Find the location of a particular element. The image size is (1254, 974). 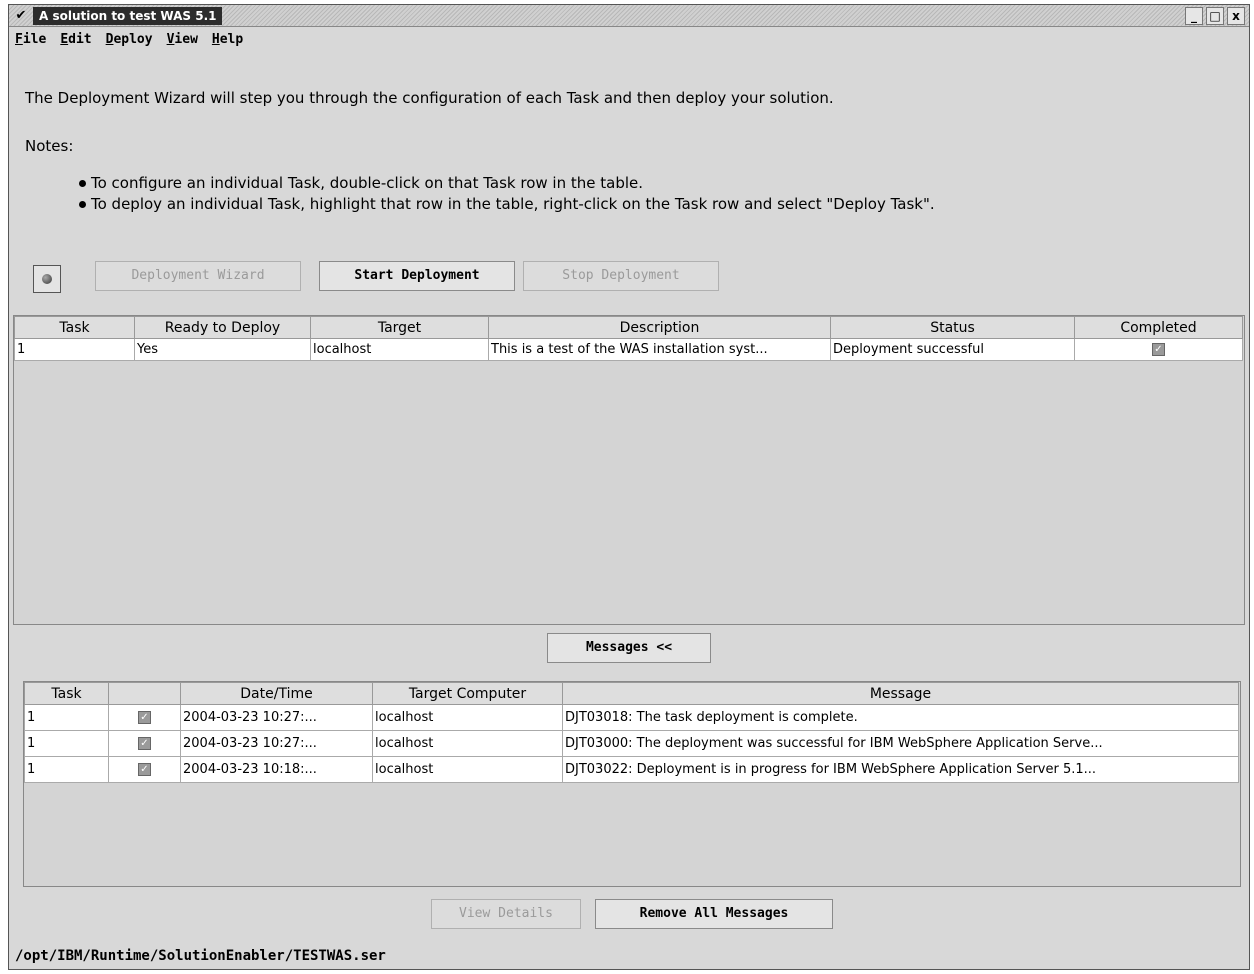

window-menu-icon: ✔ is located at coordinates (21, 16).